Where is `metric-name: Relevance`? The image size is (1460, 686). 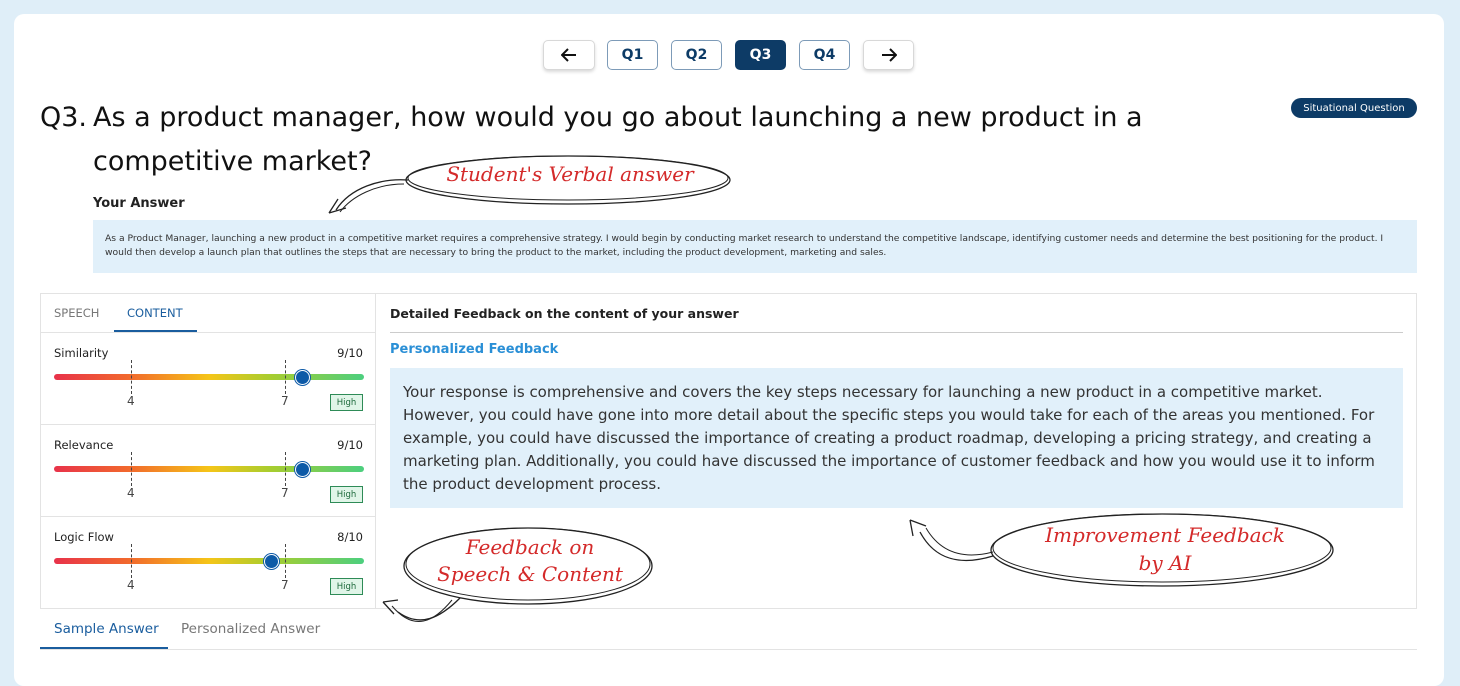 metric-name: Relevance is located at coordinates (84, 445).